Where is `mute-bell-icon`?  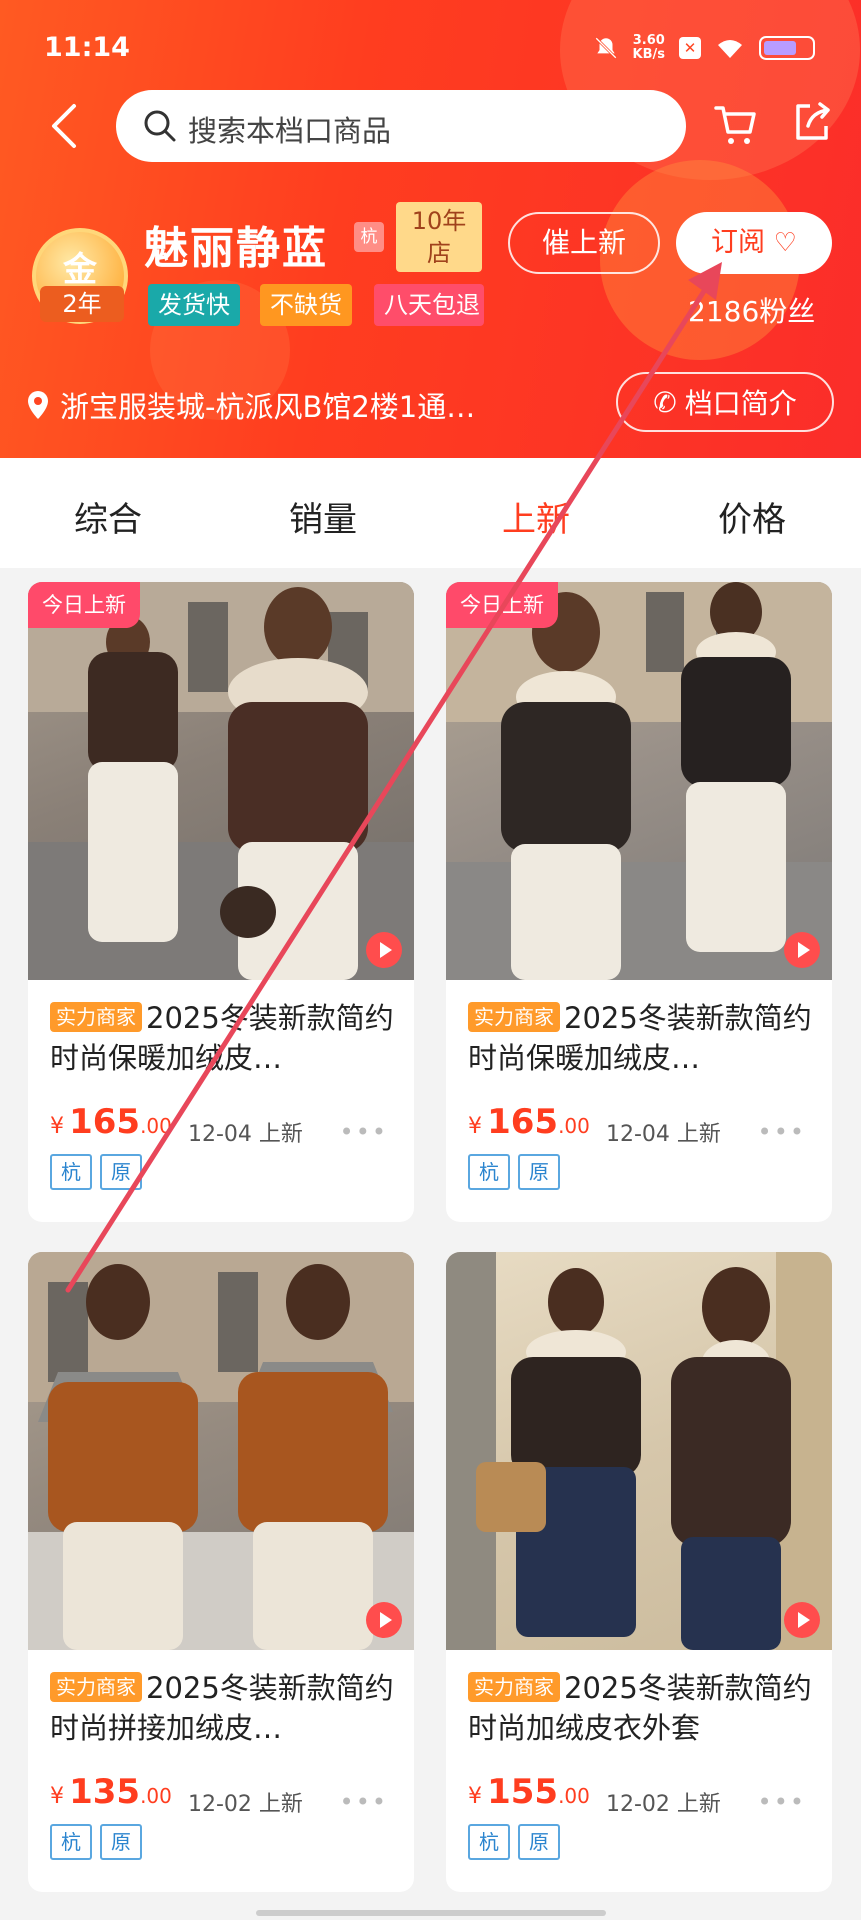 mute-bell-icon is located at coordinates (605, 48).